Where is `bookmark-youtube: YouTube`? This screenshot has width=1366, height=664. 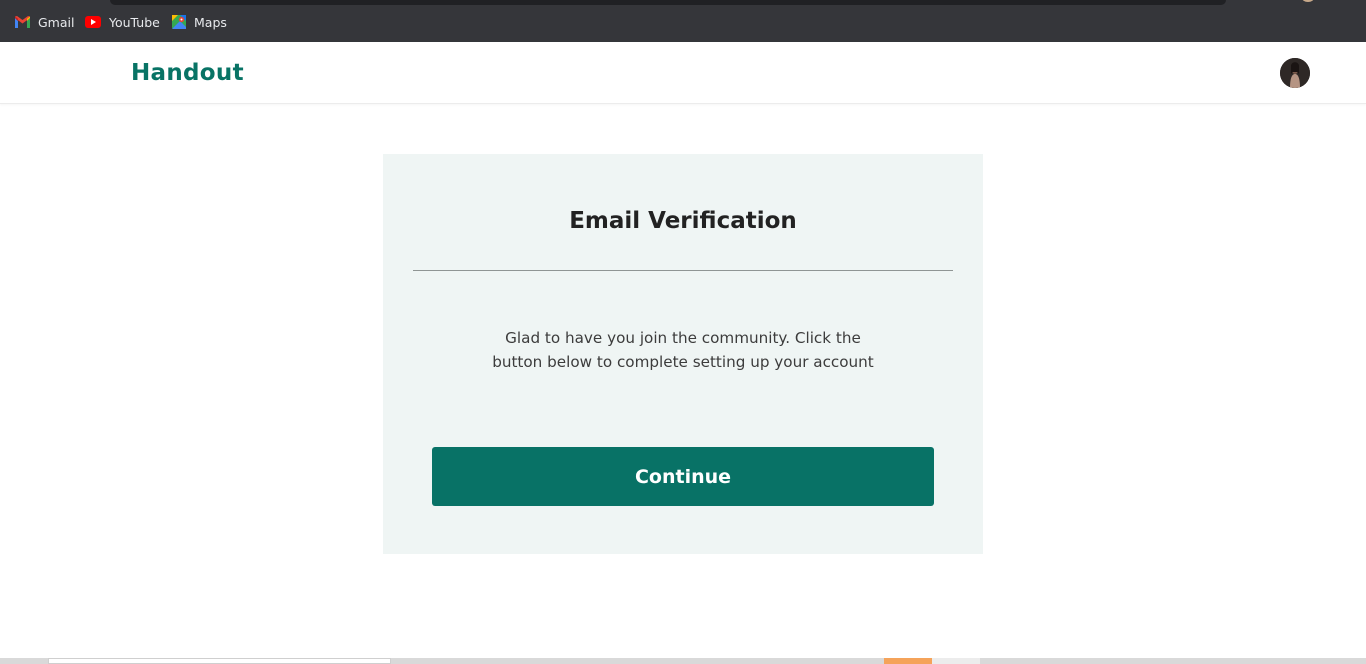 bookmark-youtube: YouTube is located at coordinates (122, 22).